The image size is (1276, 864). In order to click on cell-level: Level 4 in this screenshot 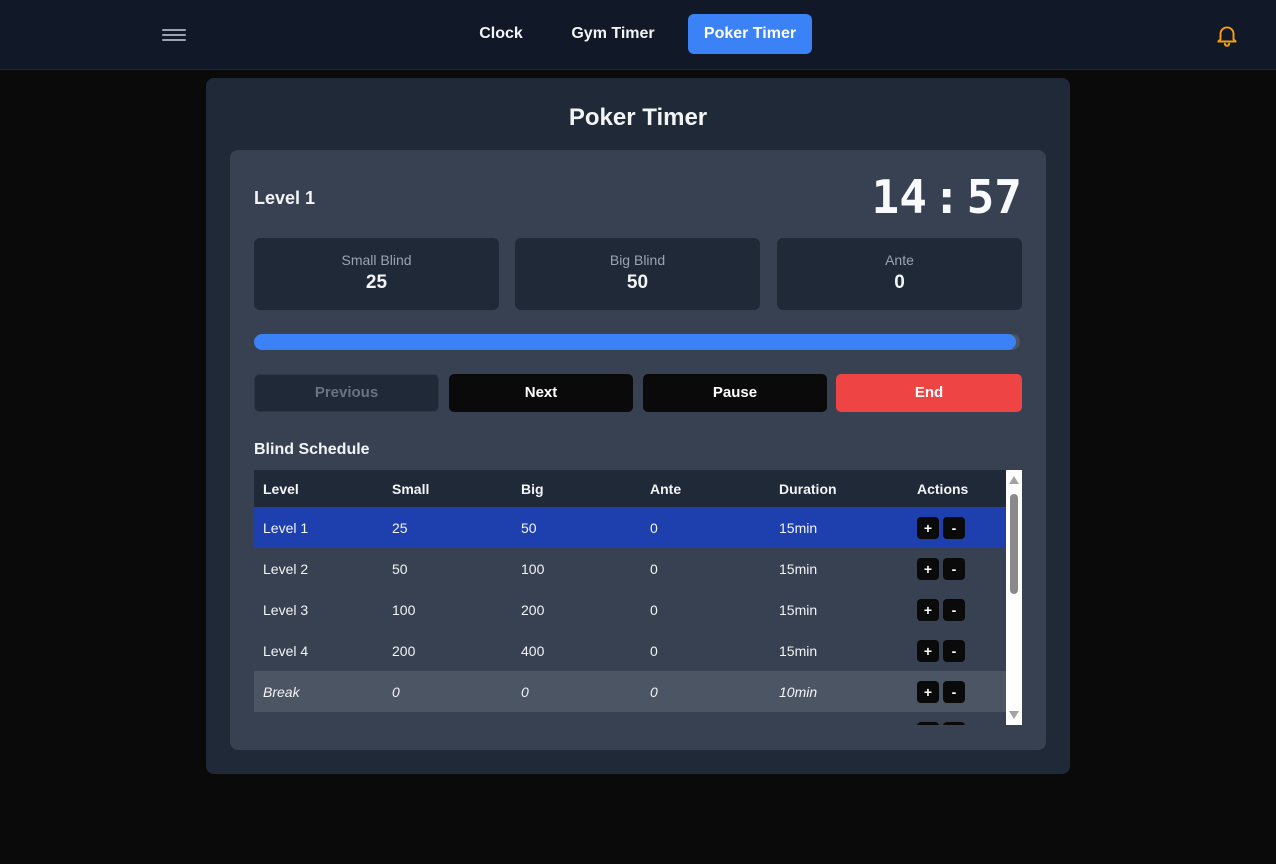, I will do `click(286, 650)`.